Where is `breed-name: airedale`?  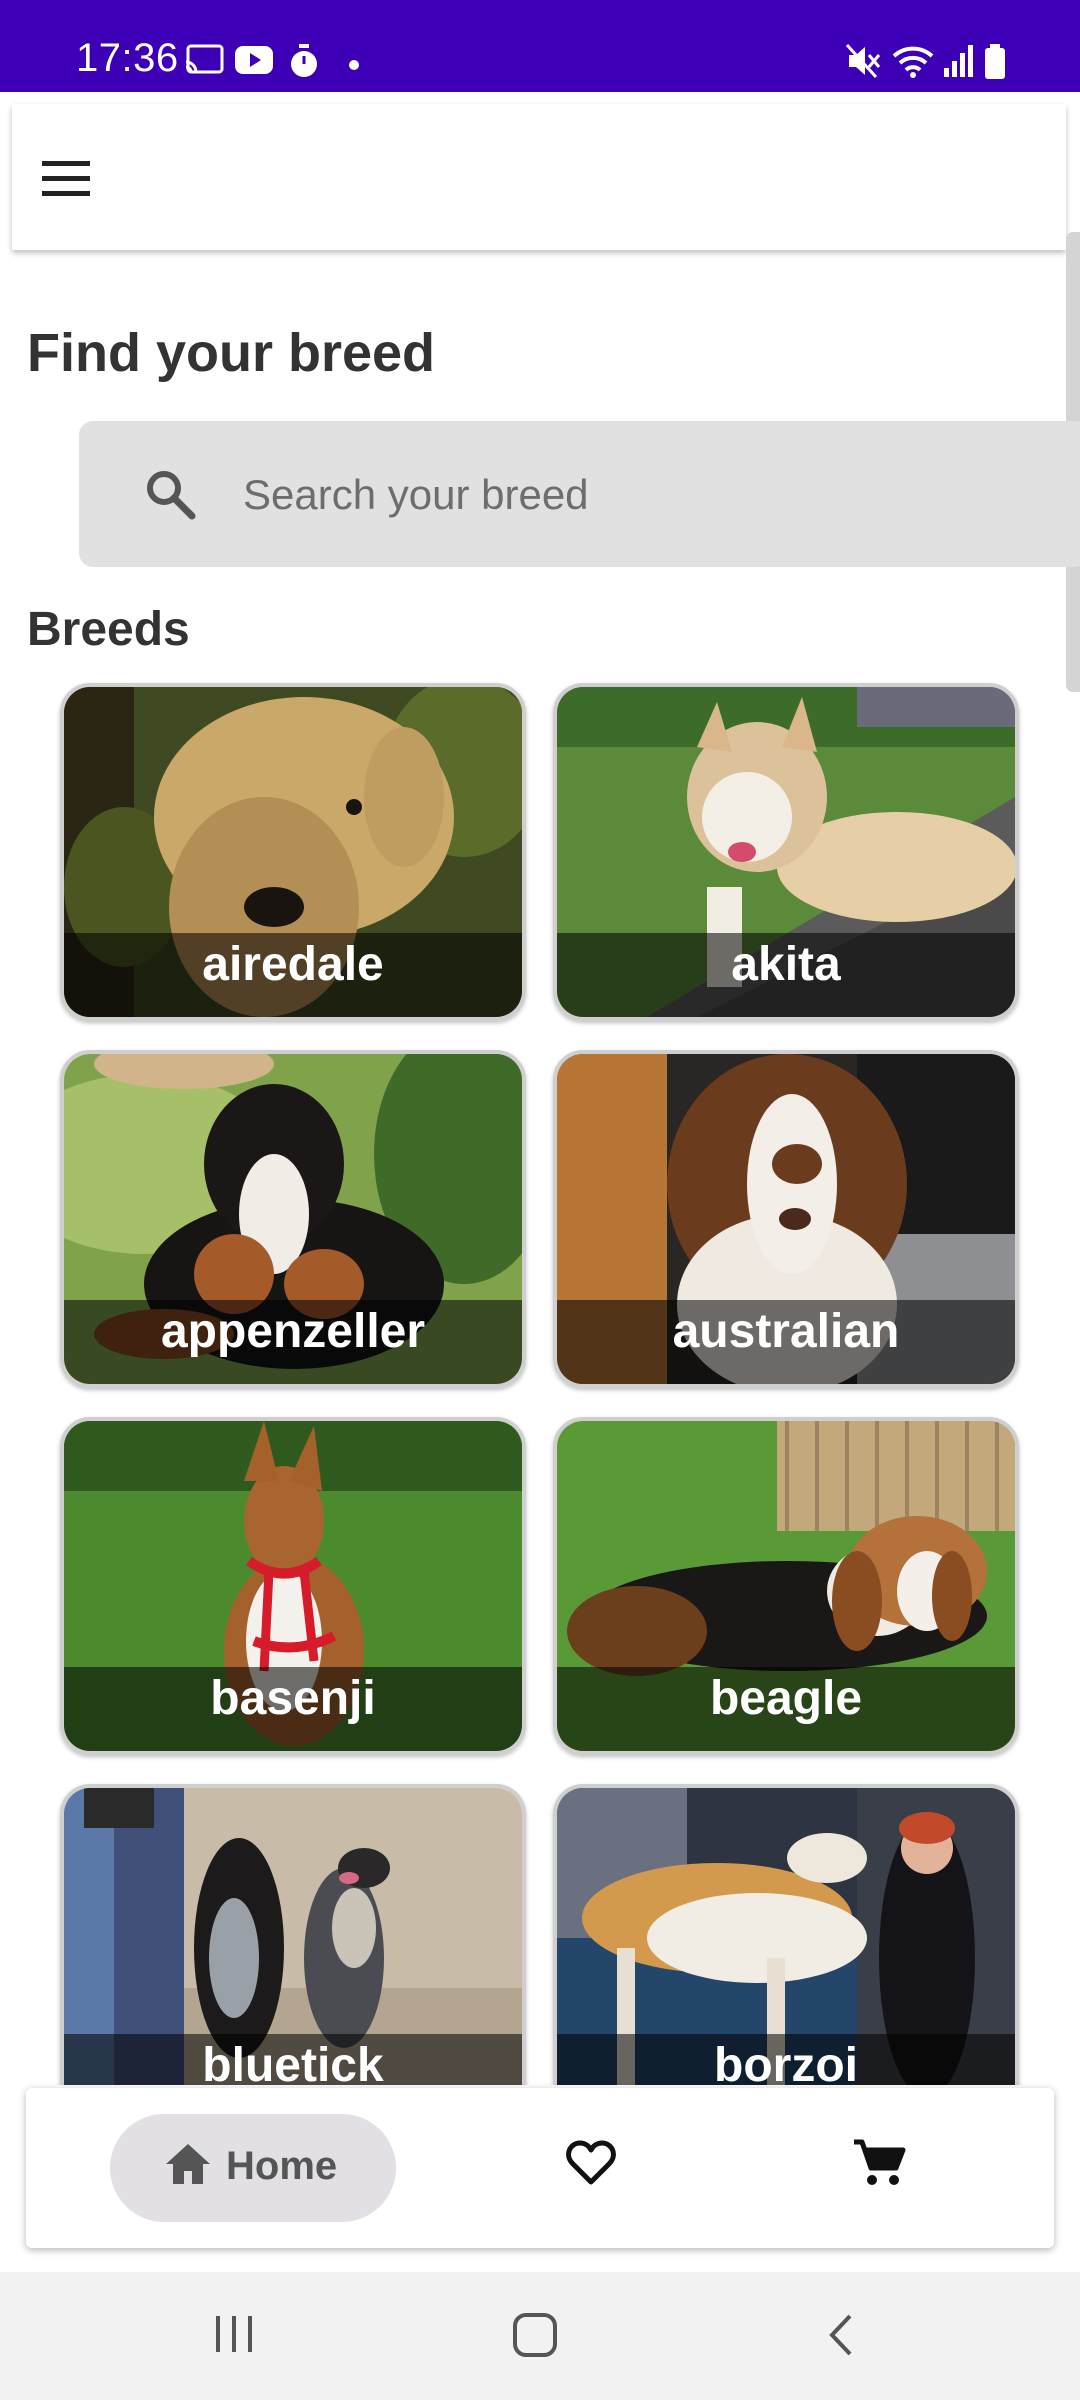
breed-name: airedale is located at coordinates (293, 964).